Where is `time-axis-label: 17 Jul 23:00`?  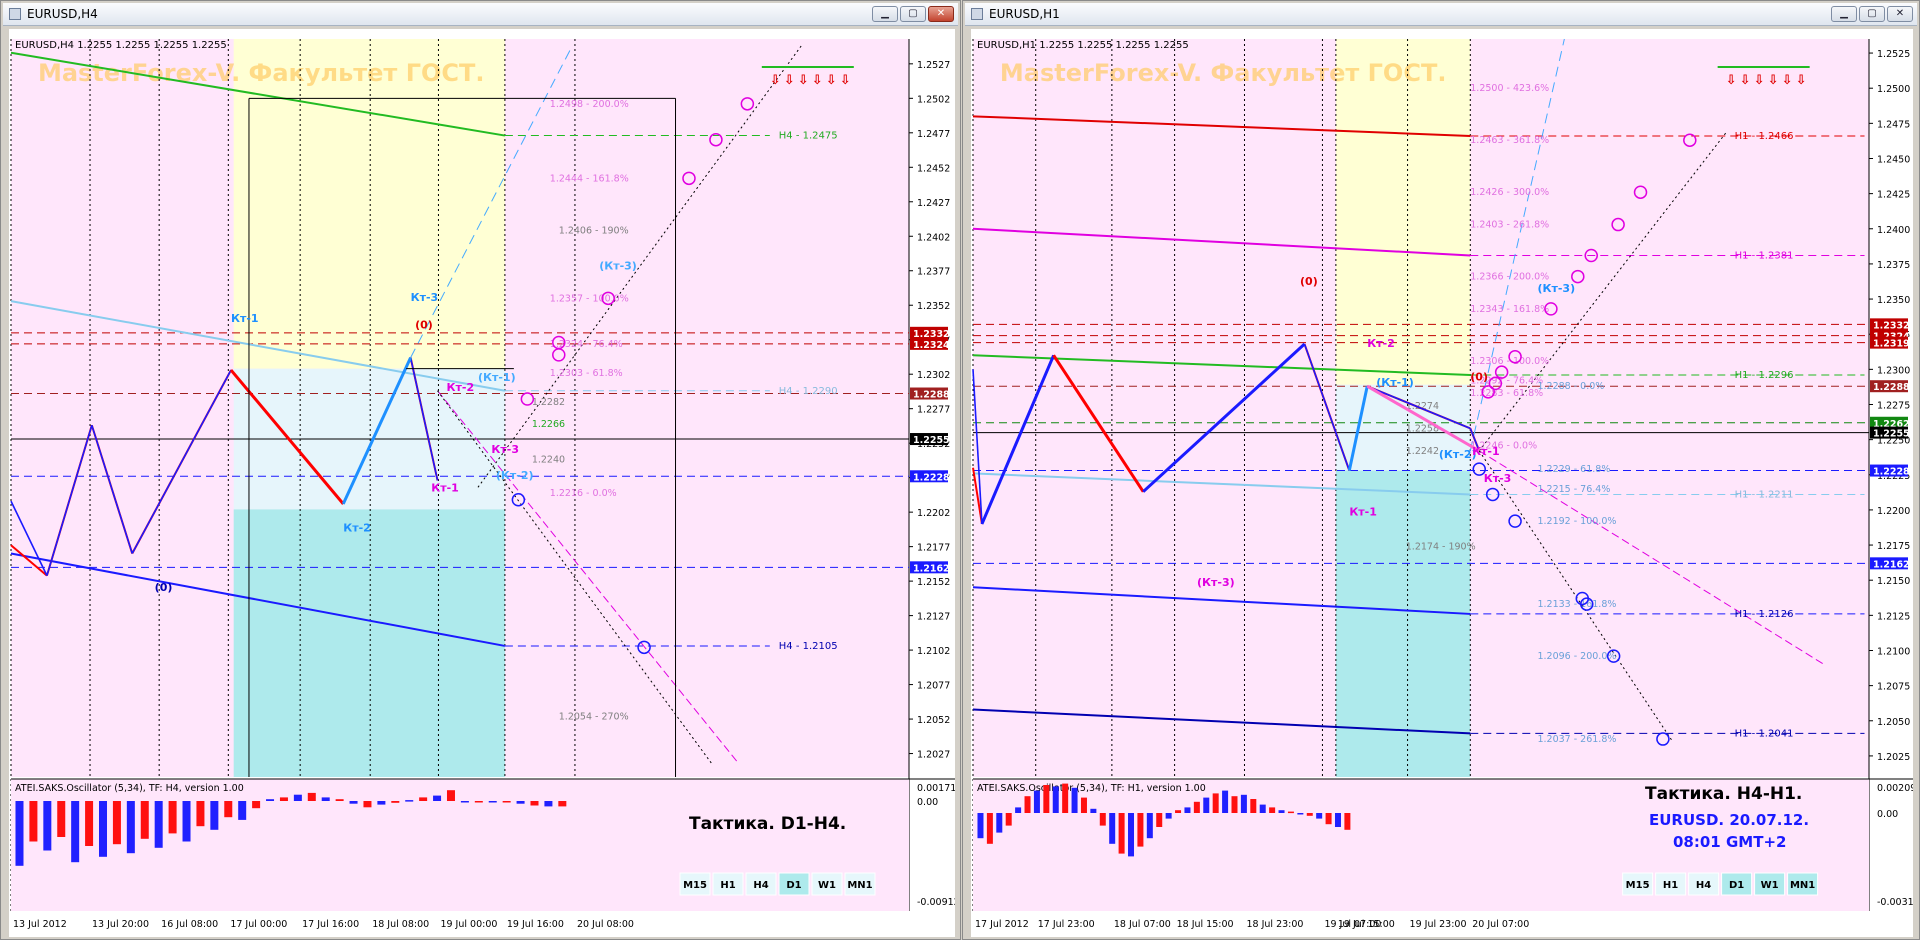
time-axis-label: 17 Jul 23:00 is located at coordinates (1066, 924).